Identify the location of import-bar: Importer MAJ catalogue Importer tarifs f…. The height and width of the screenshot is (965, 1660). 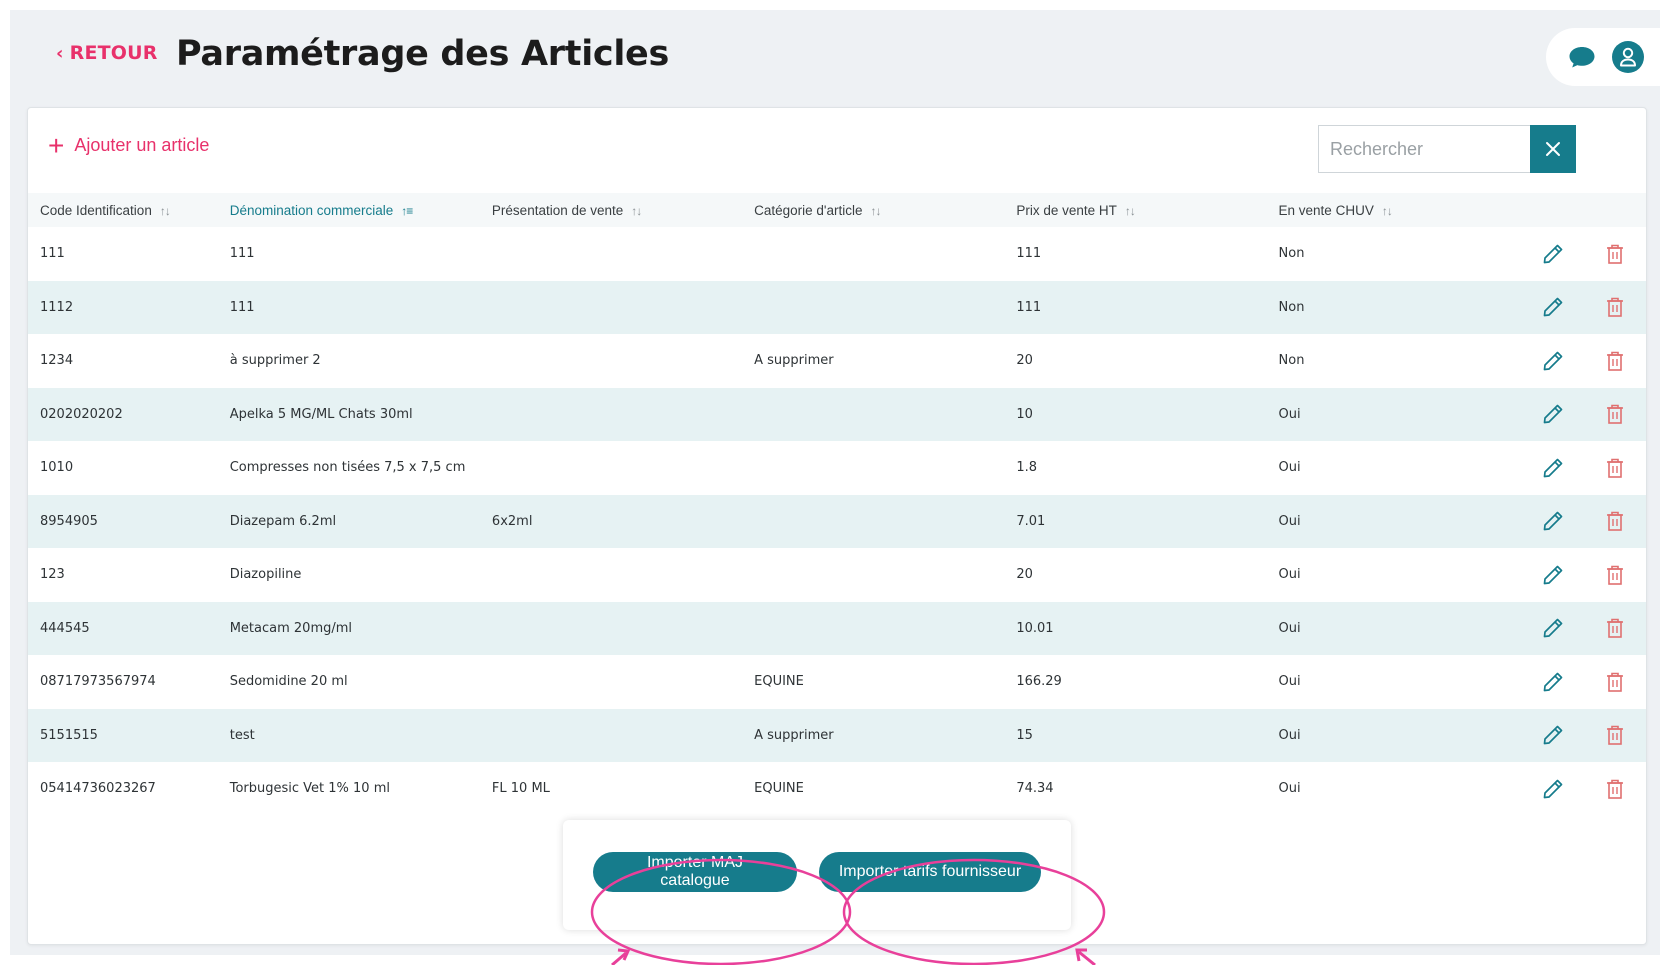
(817, 875).